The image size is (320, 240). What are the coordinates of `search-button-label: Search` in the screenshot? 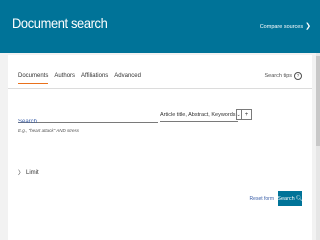 It's located at (286, 198).